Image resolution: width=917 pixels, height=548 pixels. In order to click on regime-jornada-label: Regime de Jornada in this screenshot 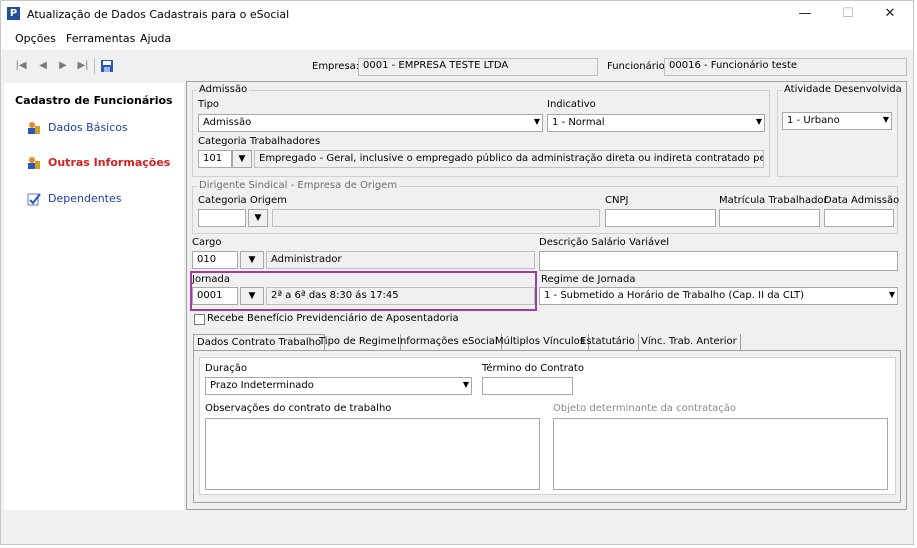, I will do `click(588, 279)`.